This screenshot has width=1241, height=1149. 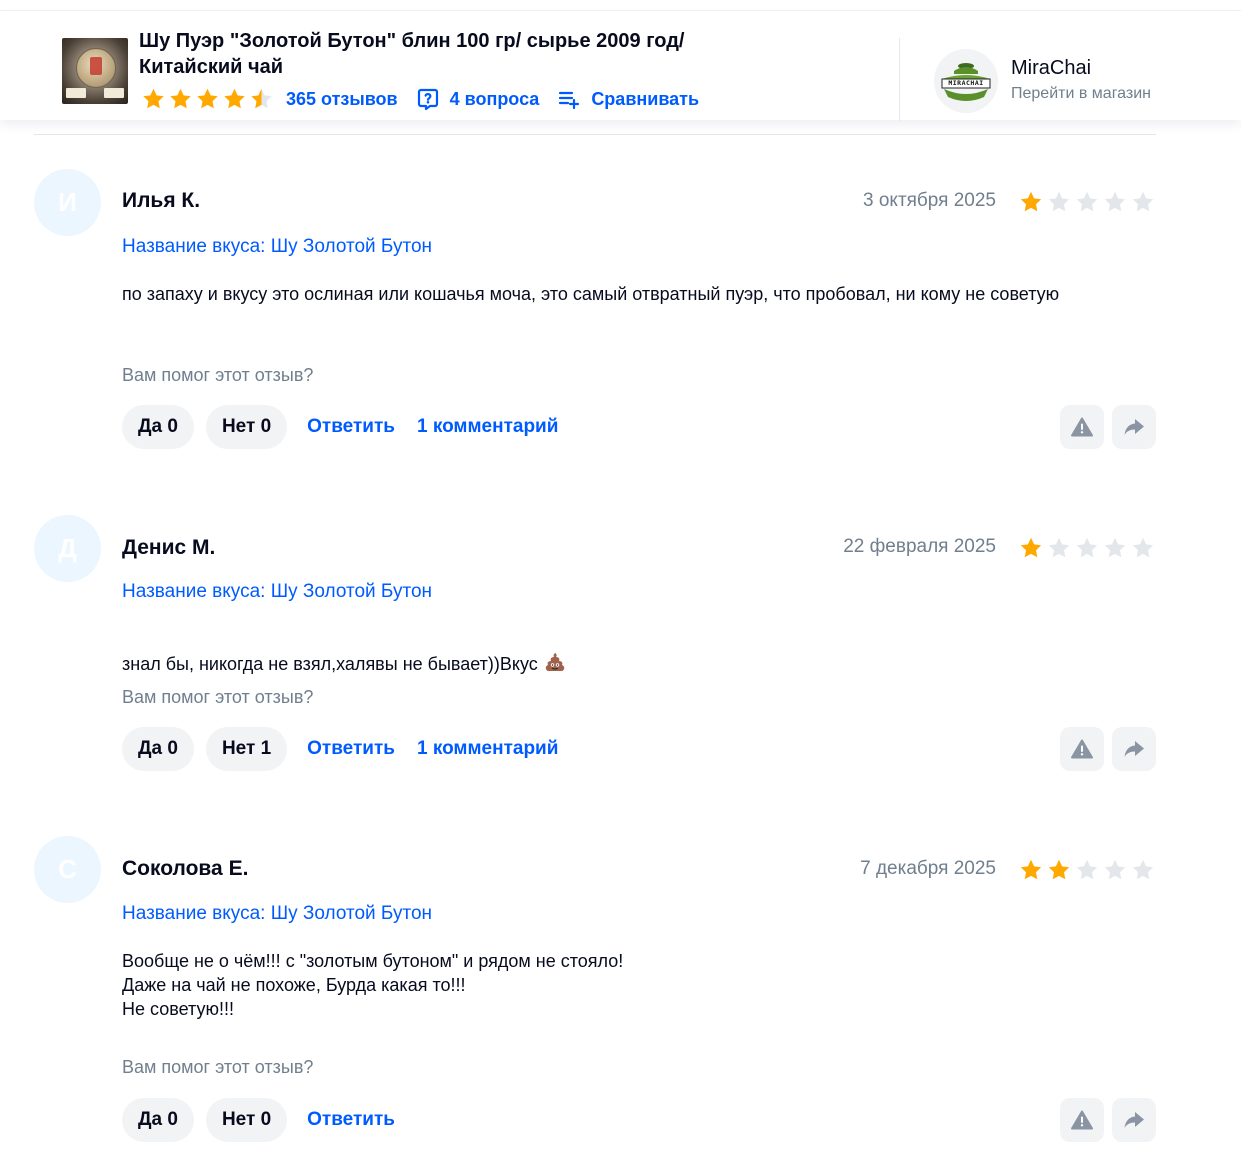 I want to click on avatar: И, so click(x=67, y=202).